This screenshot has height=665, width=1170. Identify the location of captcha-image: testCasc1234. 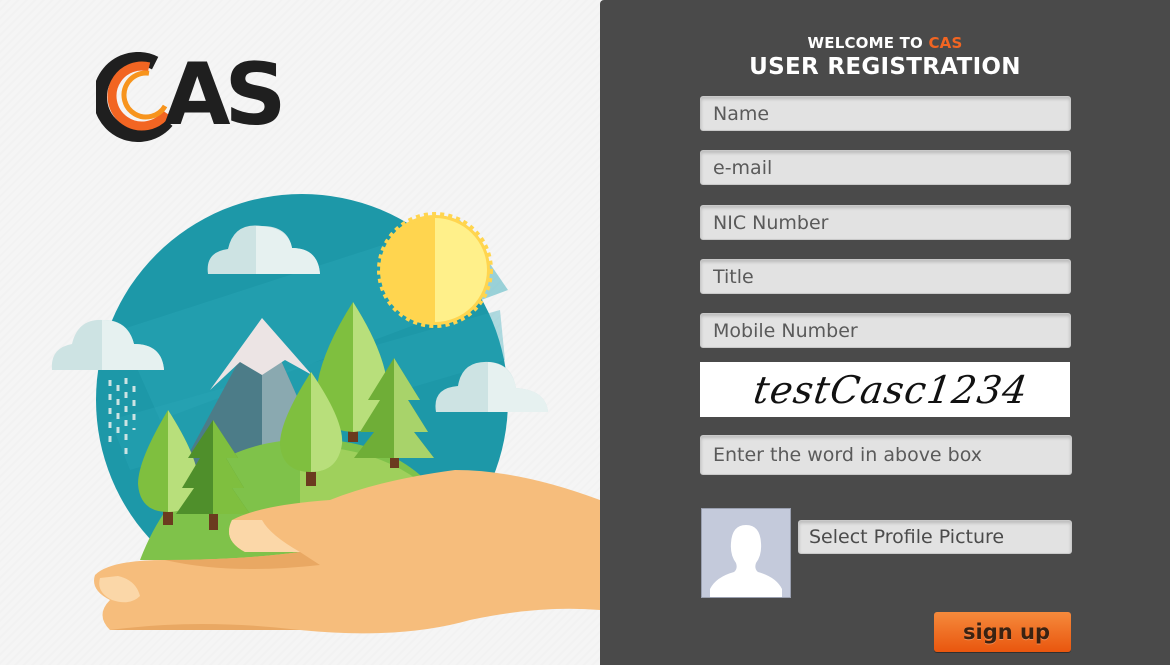
(885, 389).